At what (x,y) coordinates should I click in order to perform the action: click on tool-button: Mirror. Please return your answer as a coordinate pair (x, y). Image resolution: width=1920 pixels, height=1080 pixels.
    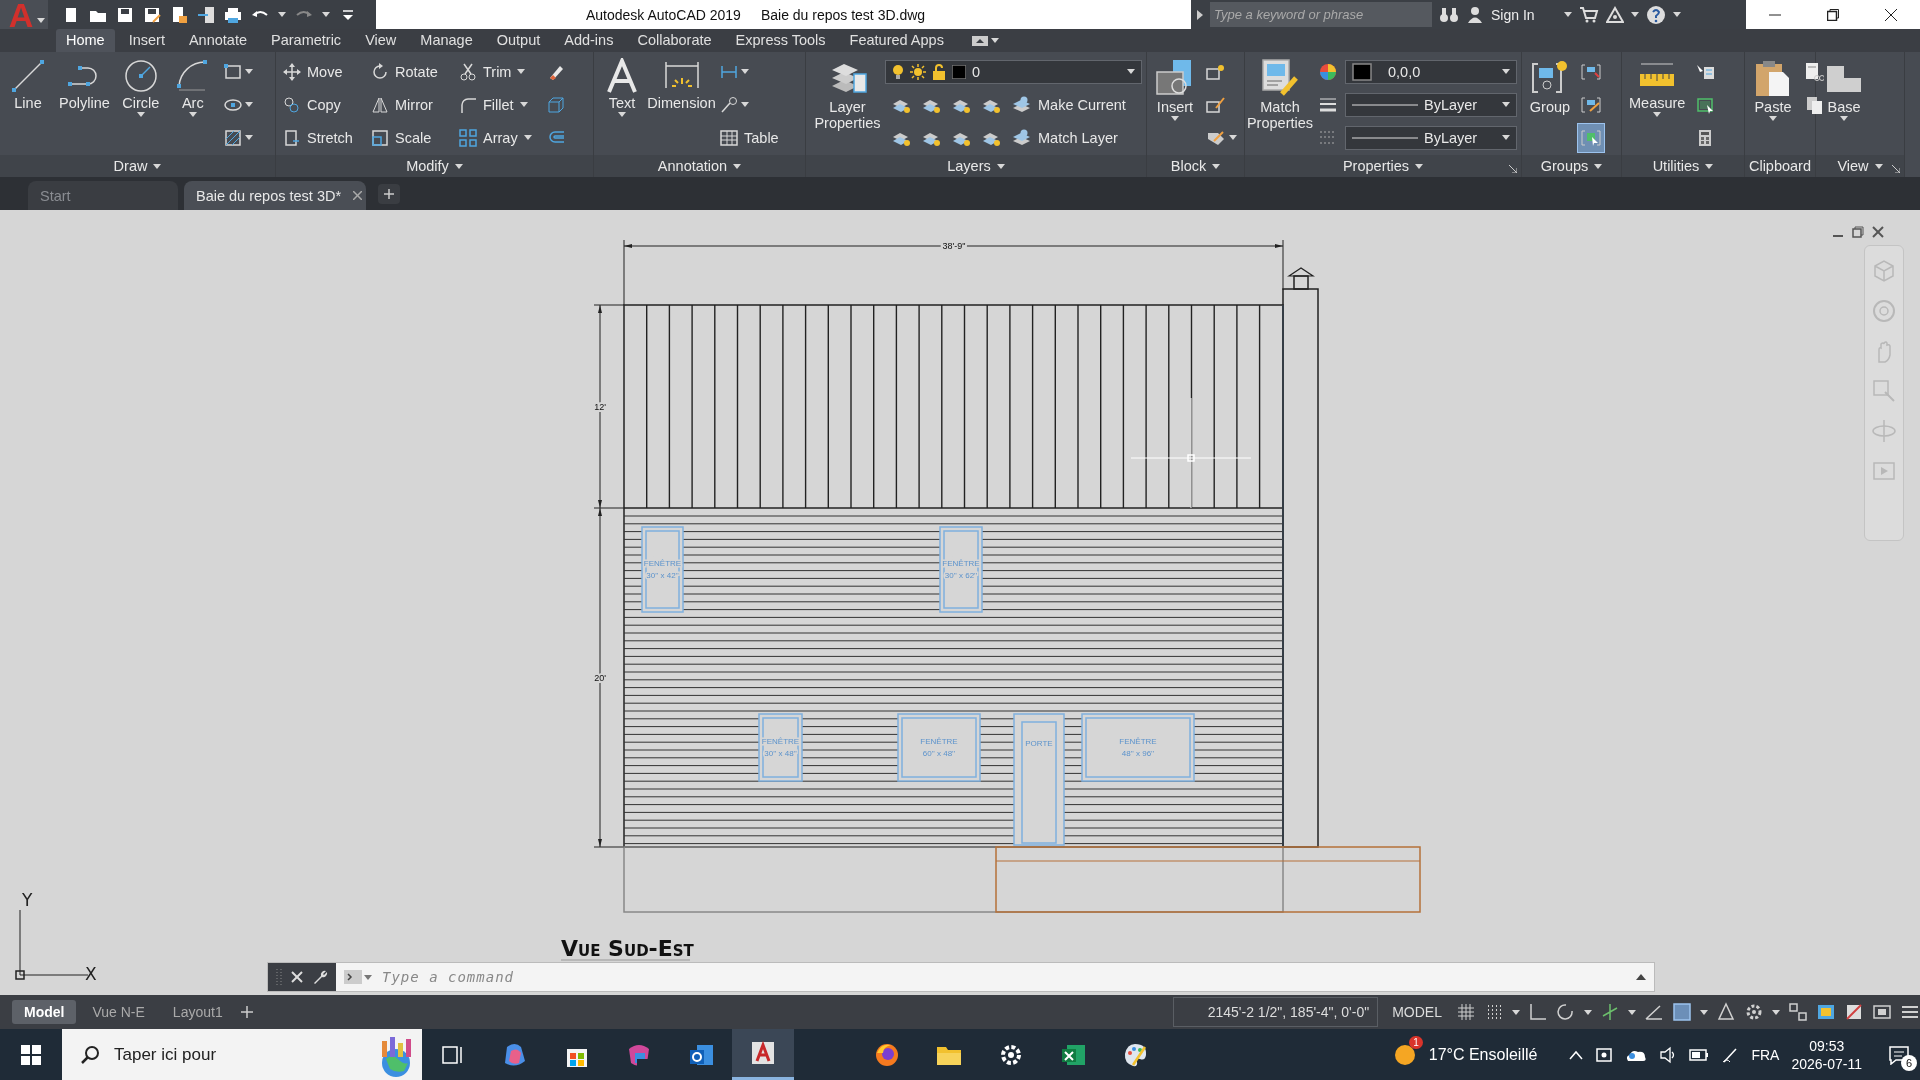
    Looking at the image, I should click on (410, 104).